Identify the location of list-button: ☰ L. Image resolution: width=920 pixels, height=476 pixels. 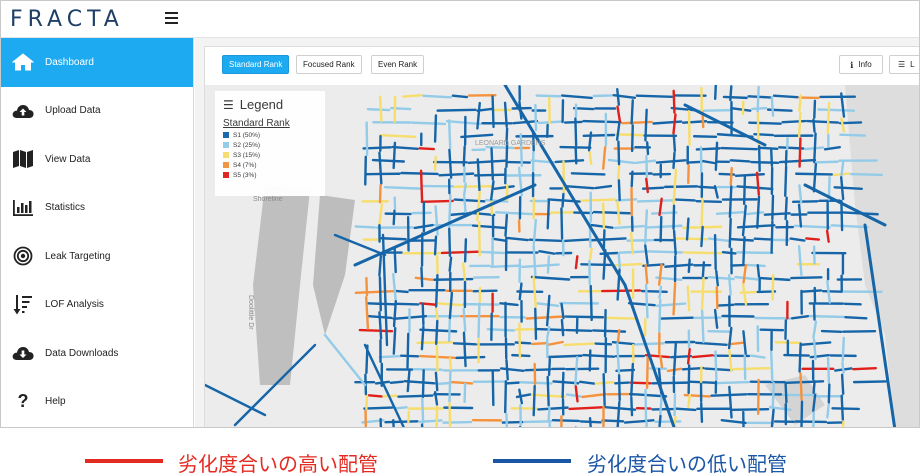
(904, 64).